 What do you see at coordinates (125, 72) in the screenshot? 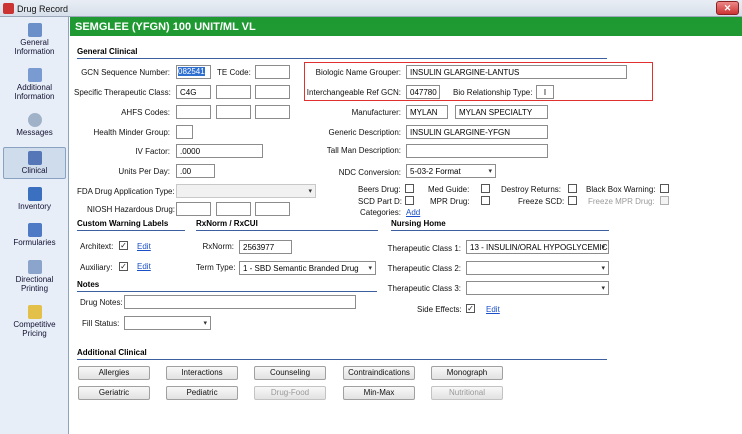
I see `gcn-label: GCN Sequence Number:` at bounding box center [125, 72].